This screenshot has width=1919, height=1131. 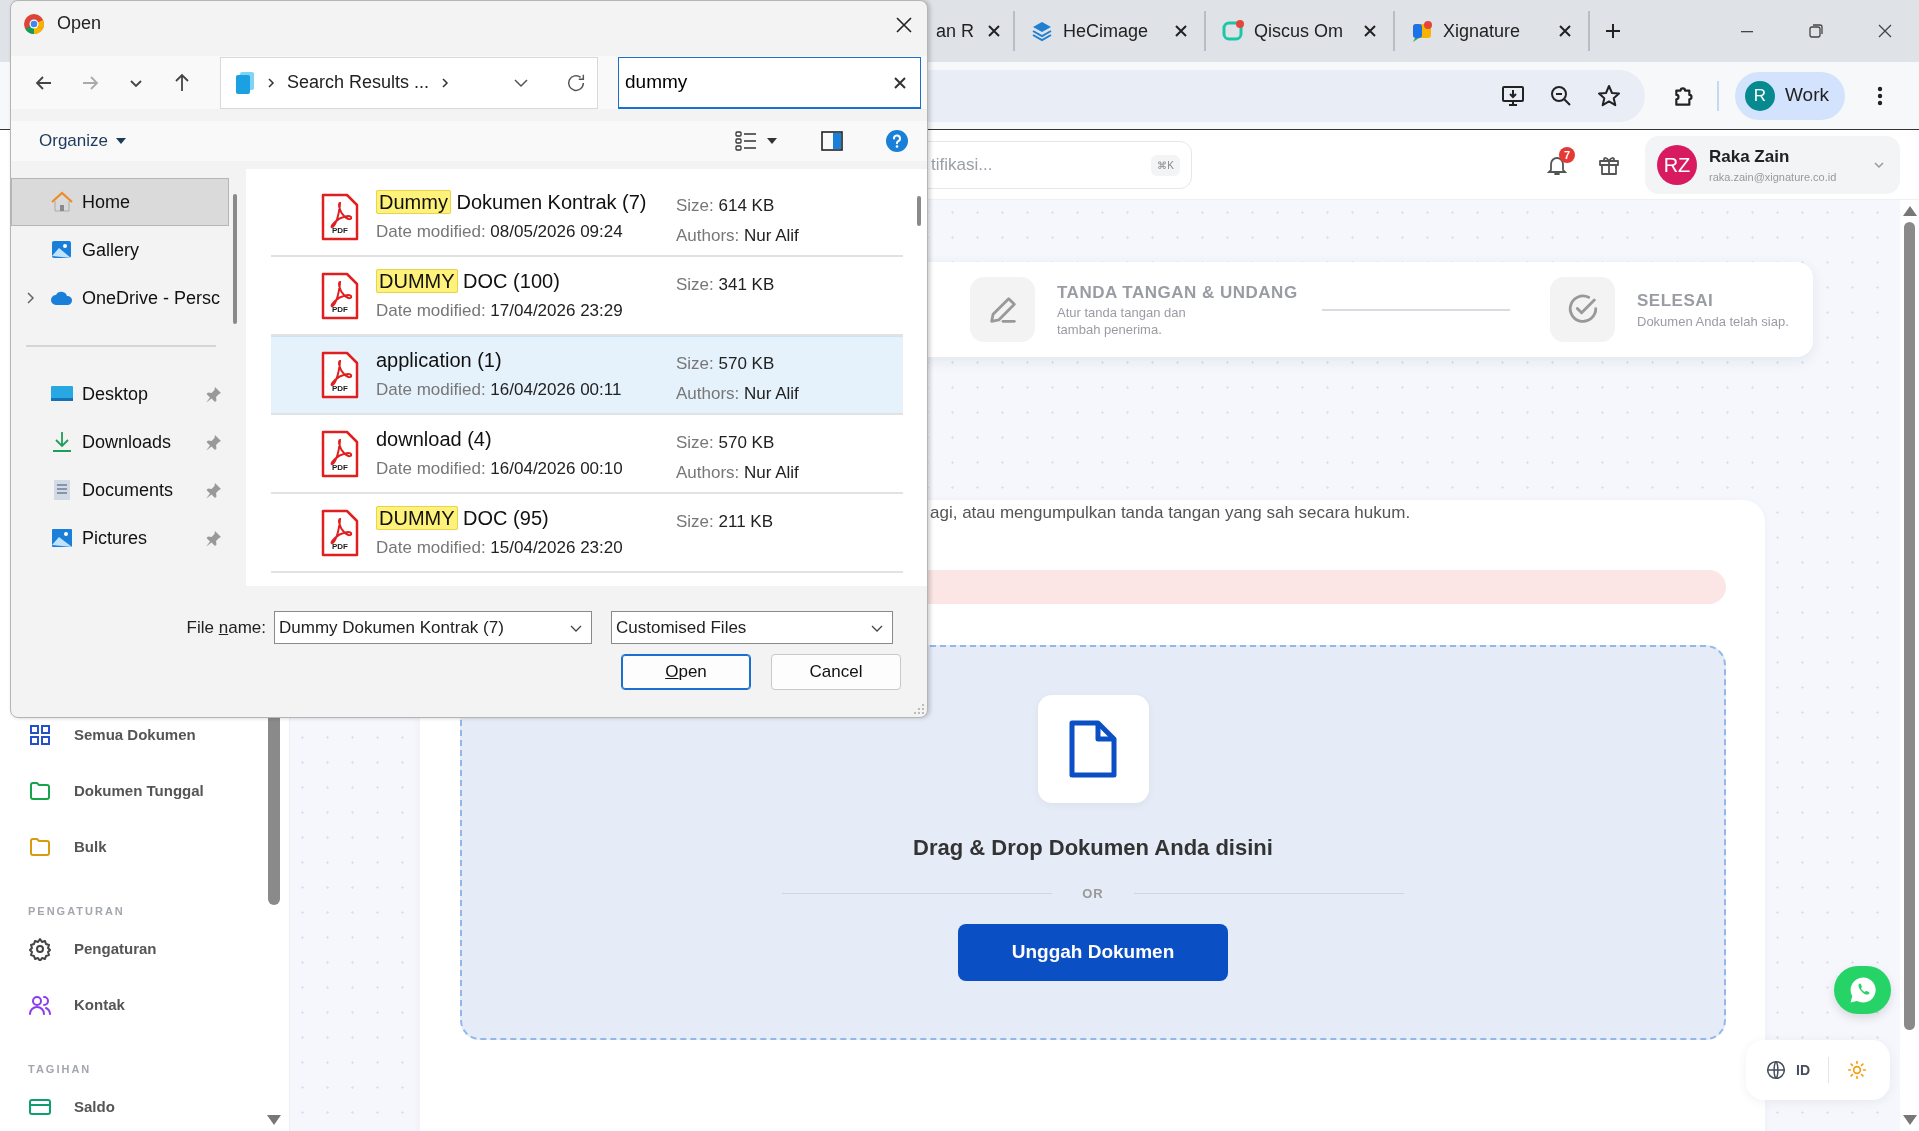 I want to click on file-date-modified: Date modified: 15/04/2026 23:20, so click(x=500, y=548).